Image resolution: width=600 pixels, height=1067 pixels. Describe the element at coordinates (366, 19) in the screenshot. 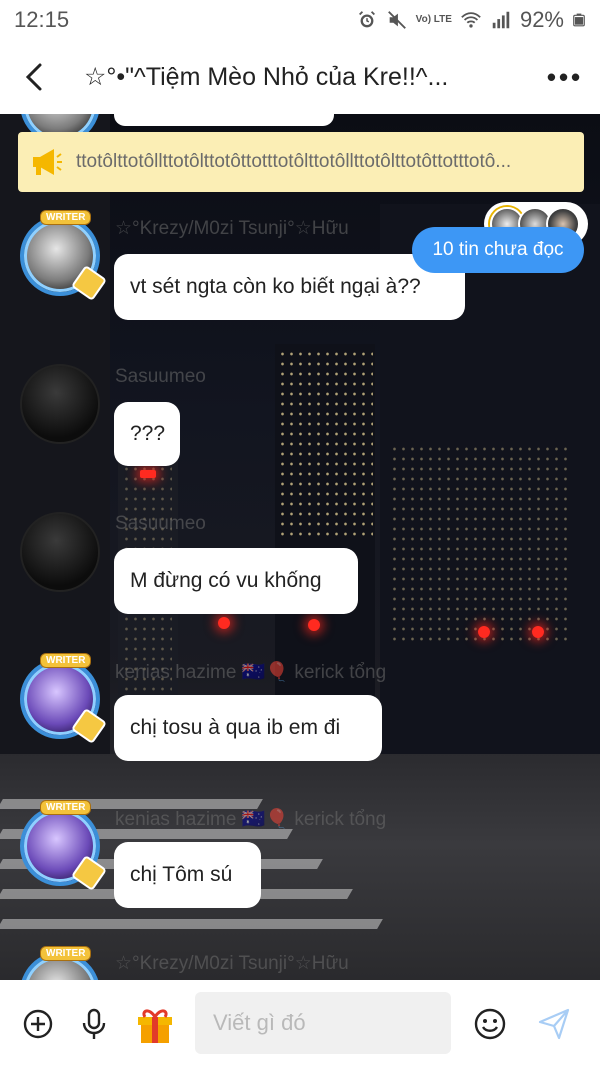

I see `alarm-icon` at that location.